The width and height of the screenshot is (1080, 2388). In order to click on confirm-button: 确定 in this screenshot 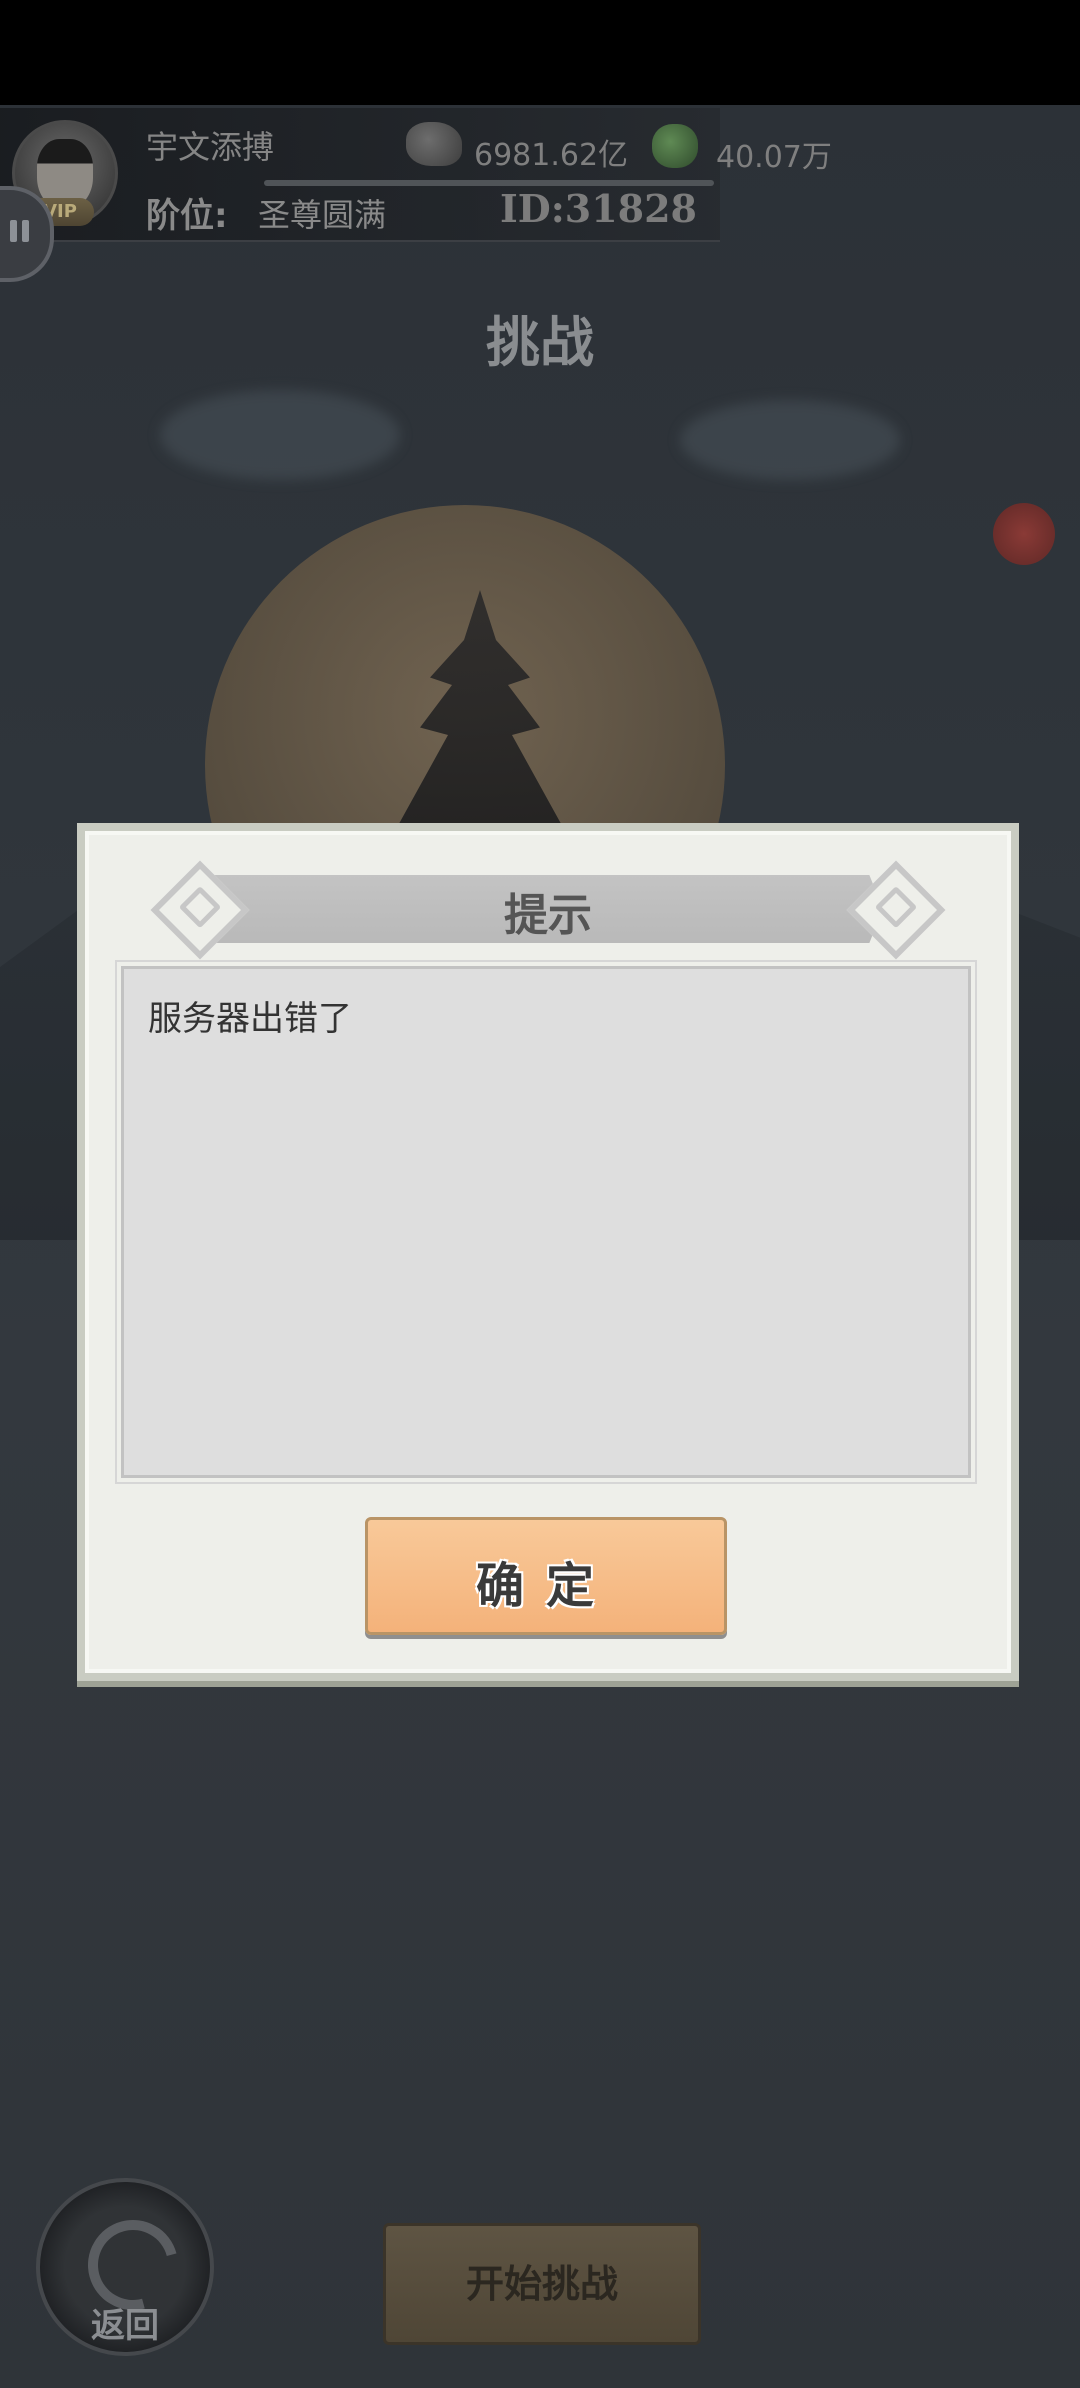, I will do `click(546, 1576)`.